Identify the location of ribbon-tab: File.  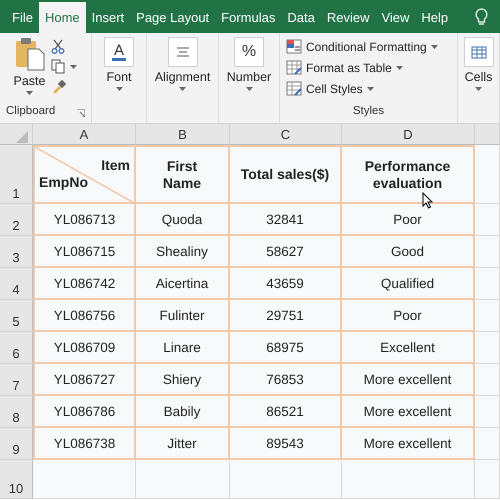
(22, 17).